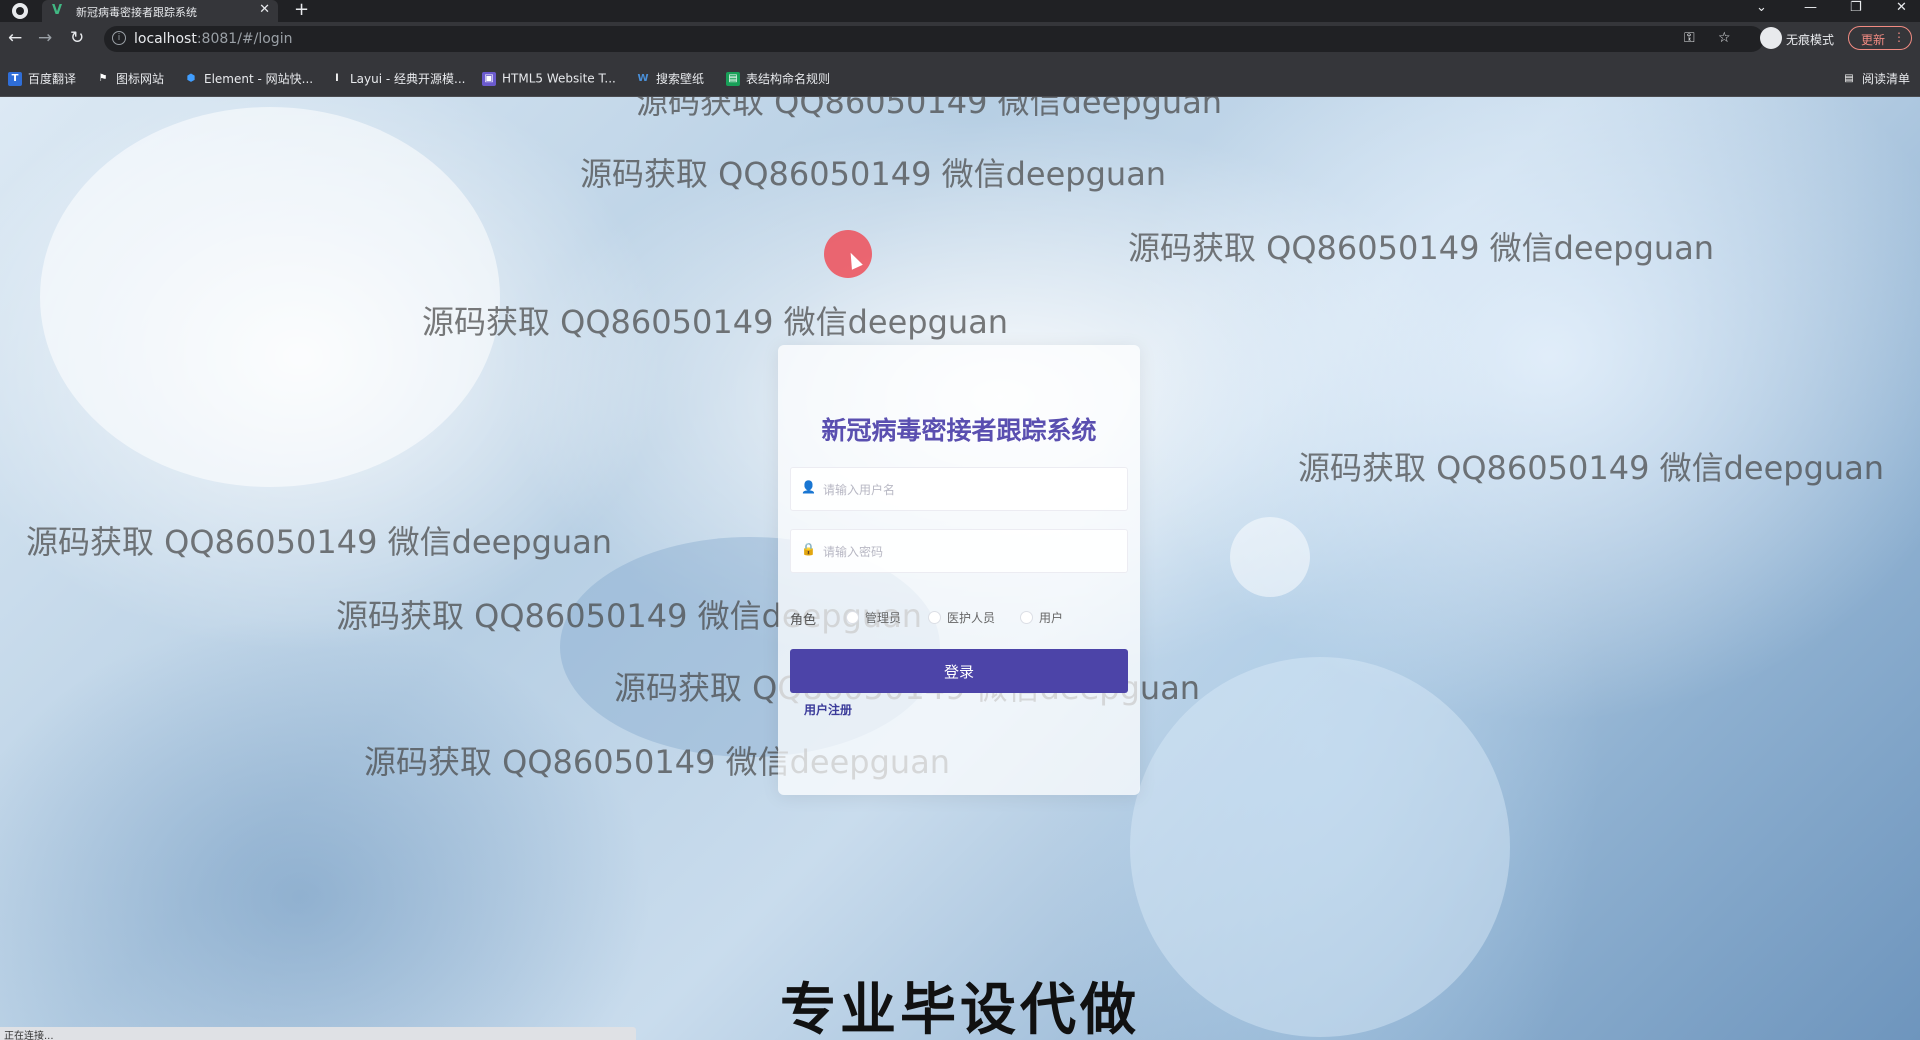 This screenshot has width=1920, height=1040. I want to click on bookmark-table-naming: ▤ 表结构命名规则, so click(778, 77).